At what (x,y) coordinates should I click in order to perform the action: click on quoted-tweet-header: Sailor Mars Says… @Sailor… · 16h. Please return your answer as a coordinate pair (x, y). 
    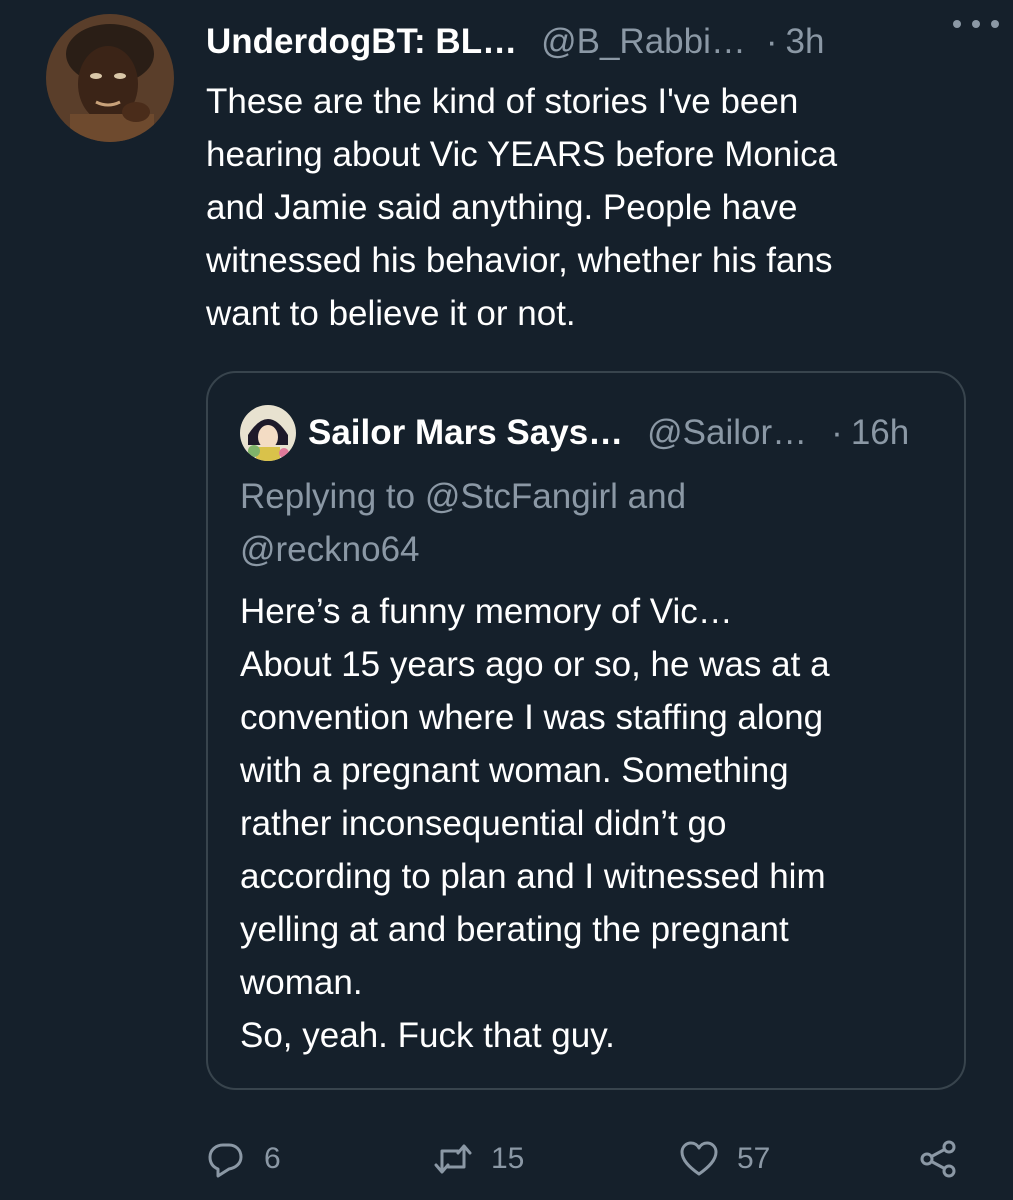
    Looking at the image, I should click on (590, 433).